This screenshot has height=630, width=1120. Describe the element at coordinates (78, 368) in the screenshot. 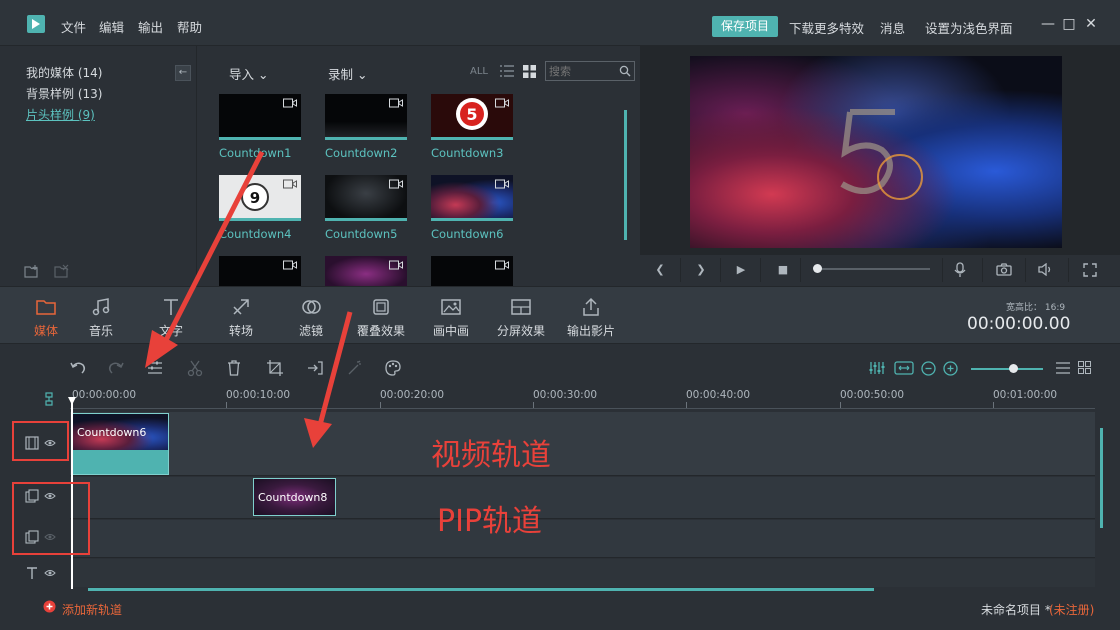

I see `undo-icon` at that location.